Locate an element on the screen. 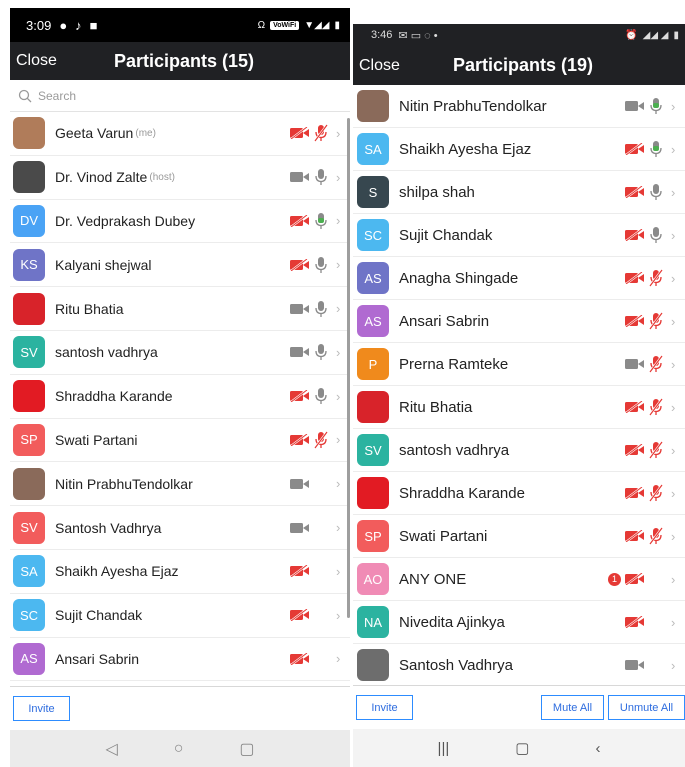 Image resolution: width=685 pixels, height=767 pixels. participant-row: P Prerna Ramteke › is located at coordinates (519, 364).